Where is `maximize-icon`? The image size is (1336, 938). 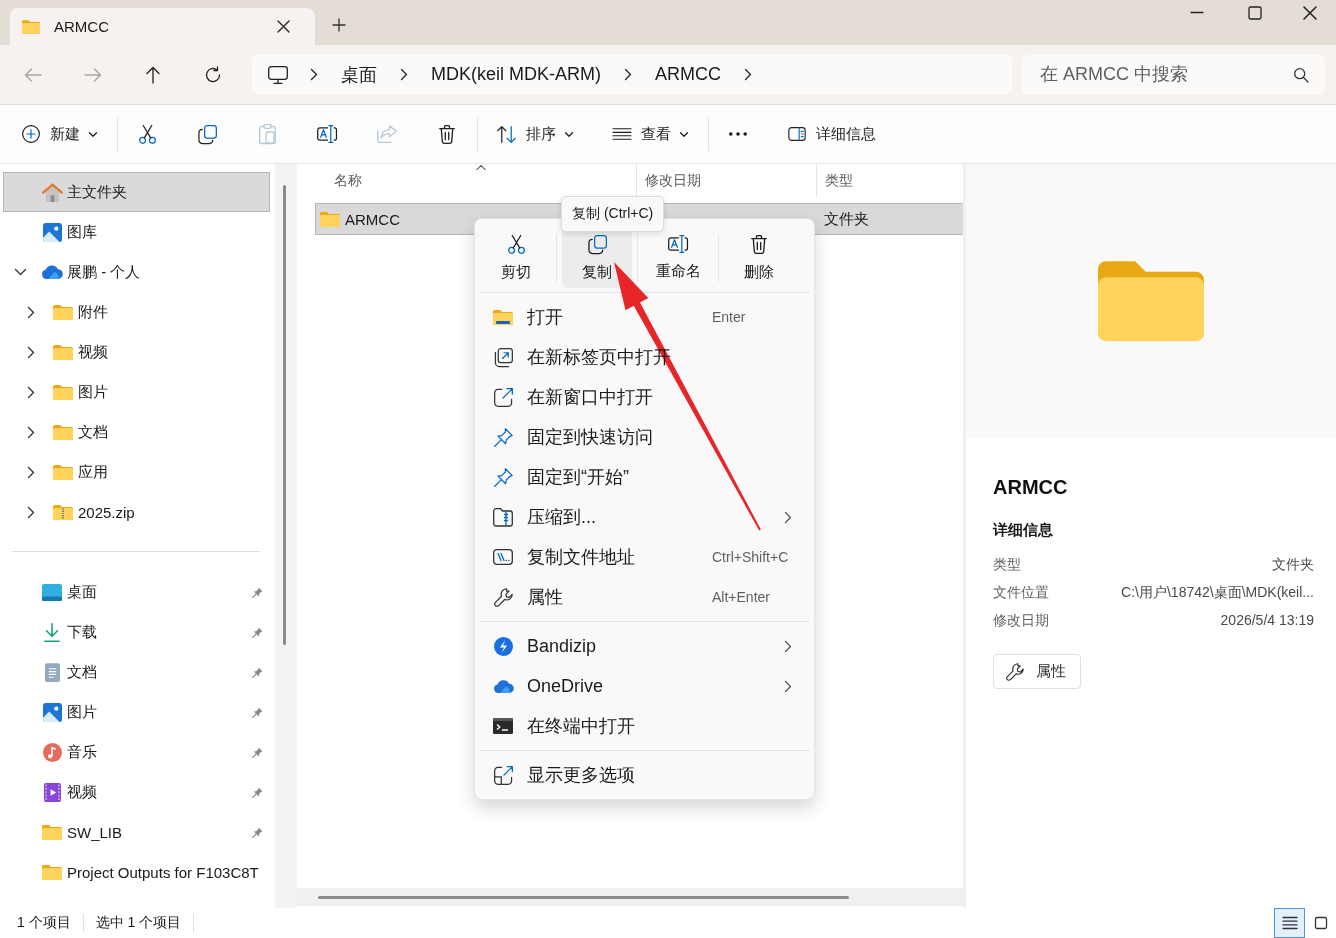 maximize-icon is located at coordinates (1255, 12).